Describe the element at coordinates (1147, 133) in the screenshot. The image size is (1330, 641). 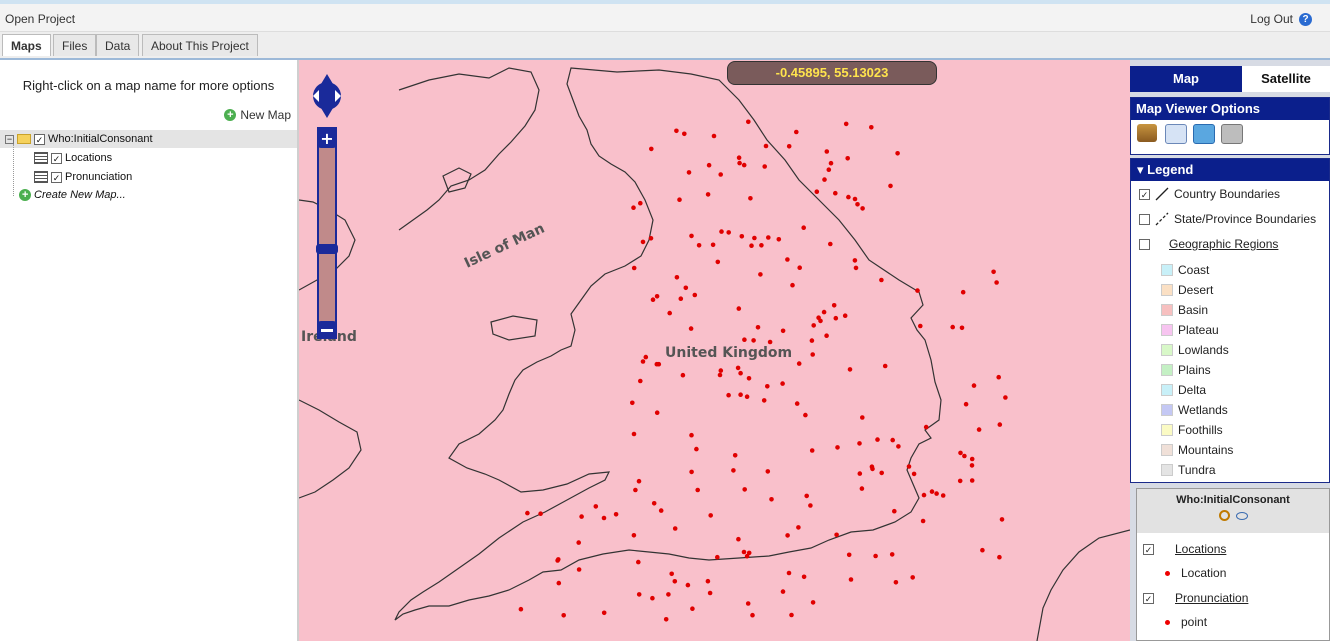
I see `ruler-icon` at that location.